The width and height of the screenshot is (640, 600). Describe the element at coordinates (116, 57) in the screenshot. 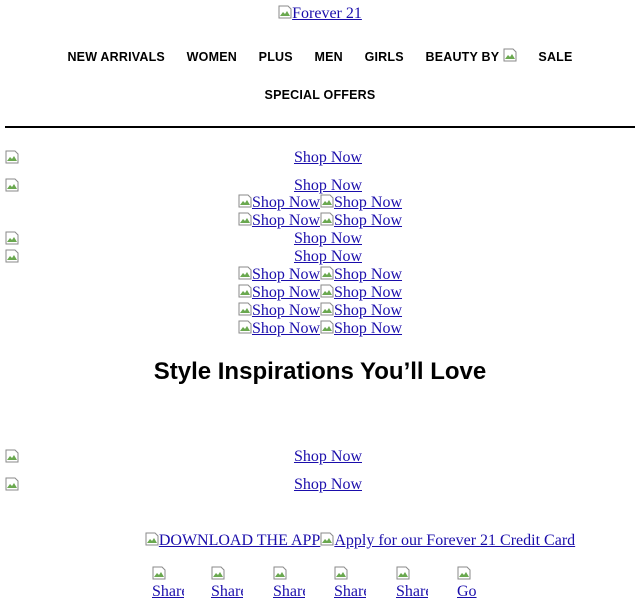

I see `nav-new-arrivals: NEW ARRIVALS` at that location.